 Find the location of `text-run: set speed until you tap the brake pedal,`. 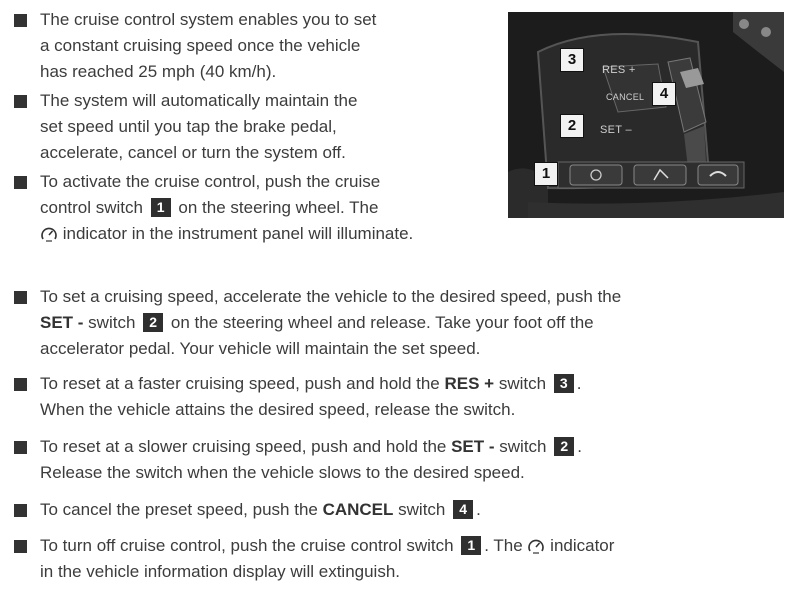

text-run: set speed until you tap the brake pedal, is located at coordinates (188, 126).